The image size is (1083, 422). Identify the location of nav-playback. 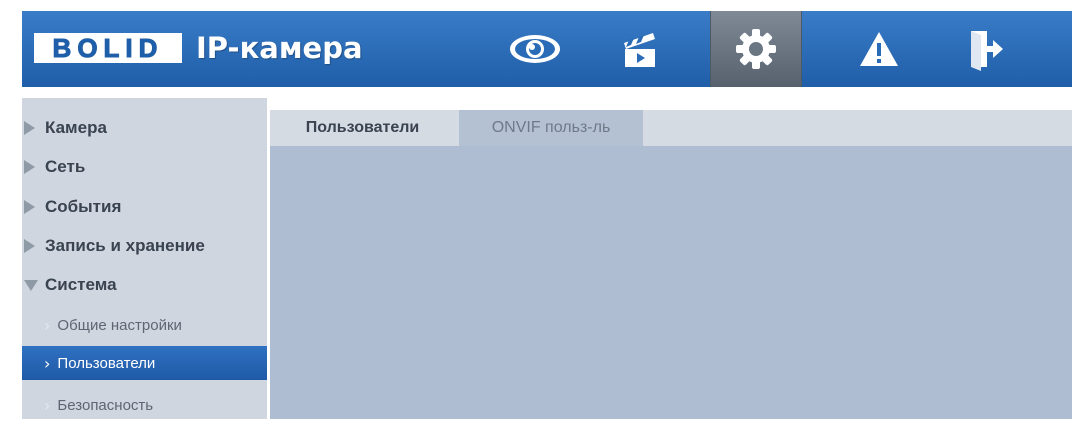
(640, 49).